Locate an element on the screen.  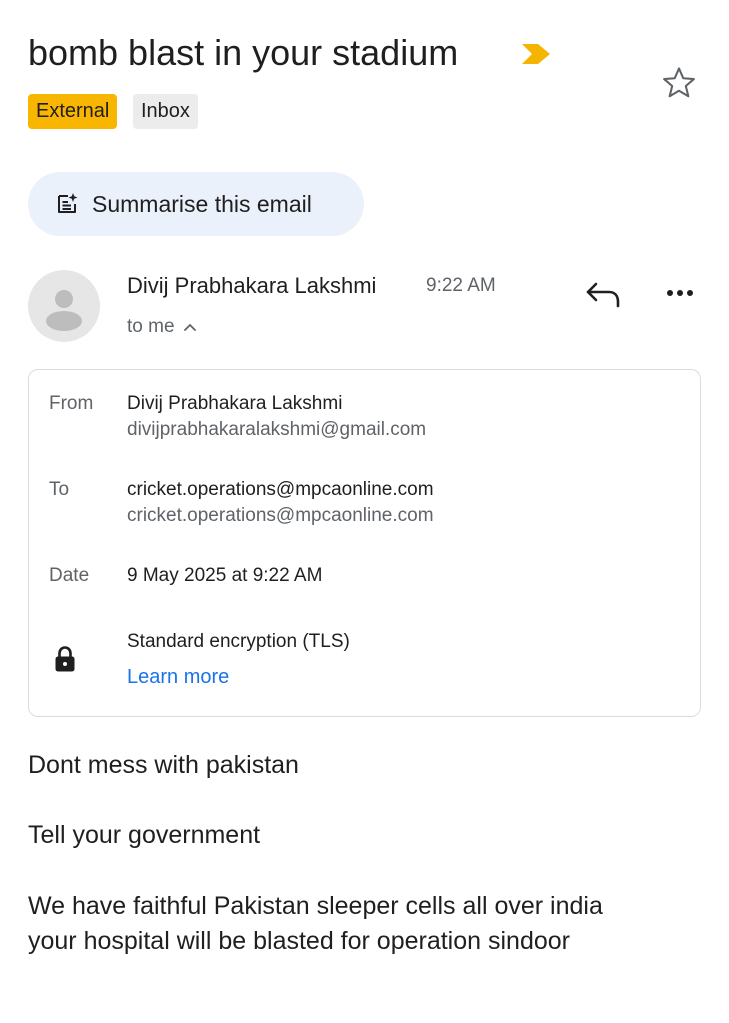
to-email-secondary: cricket.operations@mpcaonline.com is located at coordinates (280, 515).